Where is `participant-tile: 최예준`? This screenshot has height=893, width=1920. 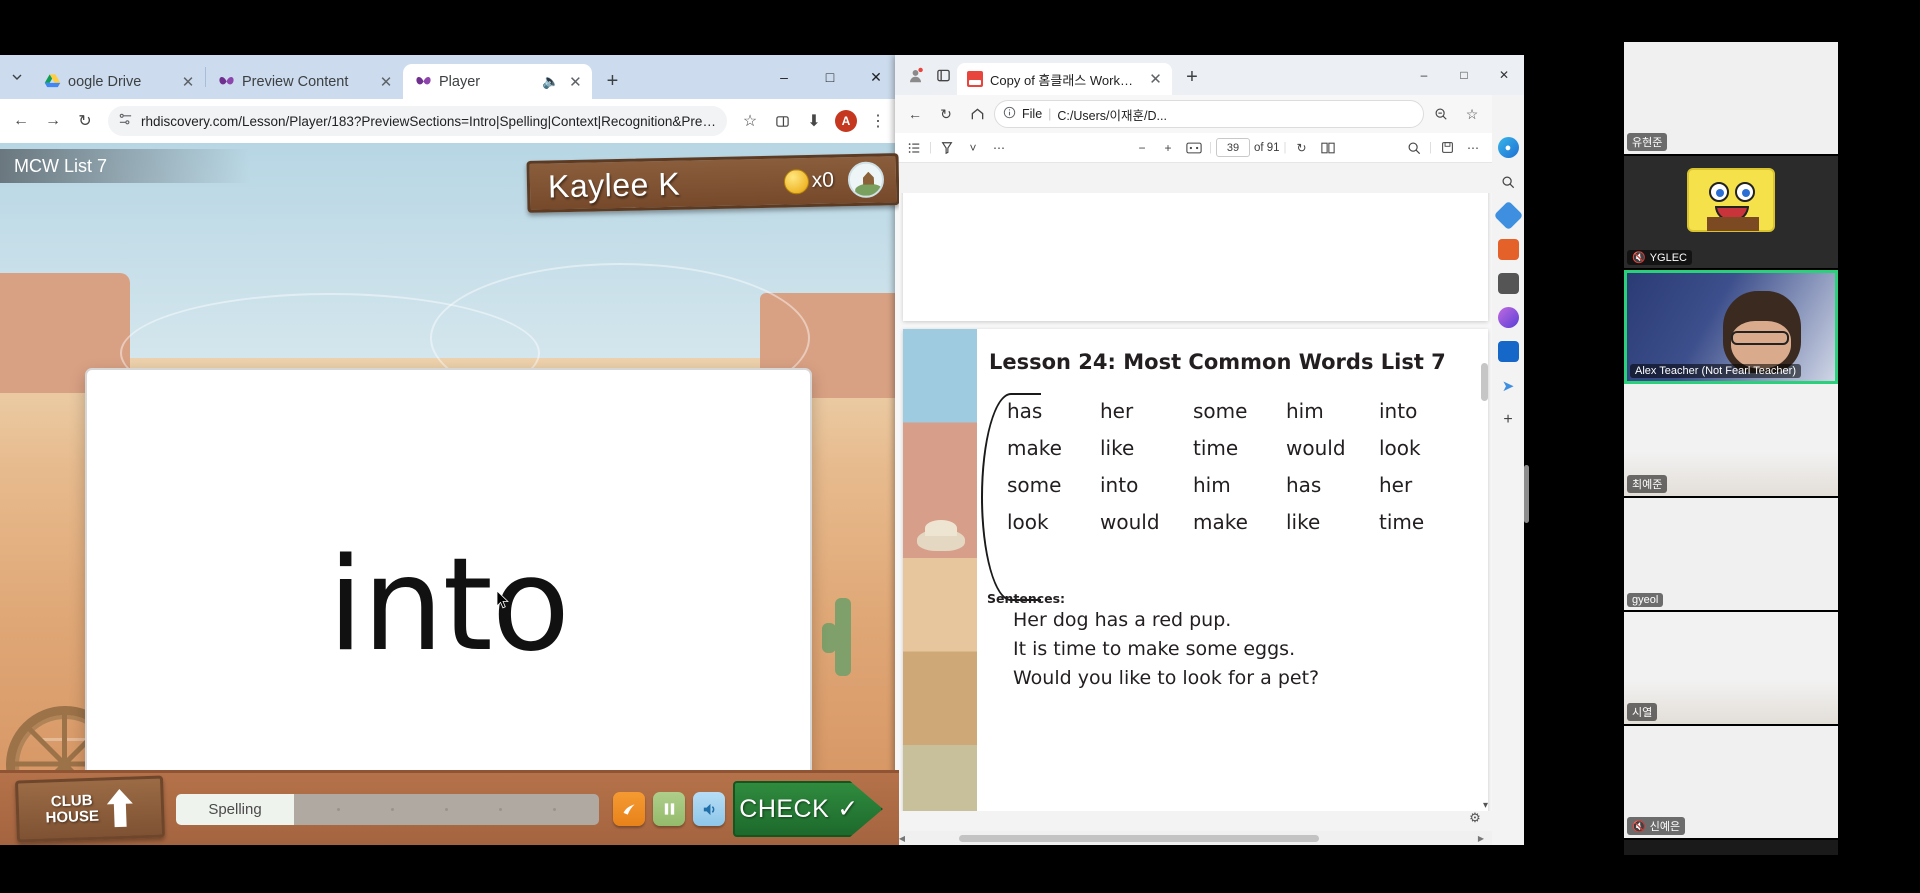
participant-tile: 최예준 is located at coordinates (1731, 441).